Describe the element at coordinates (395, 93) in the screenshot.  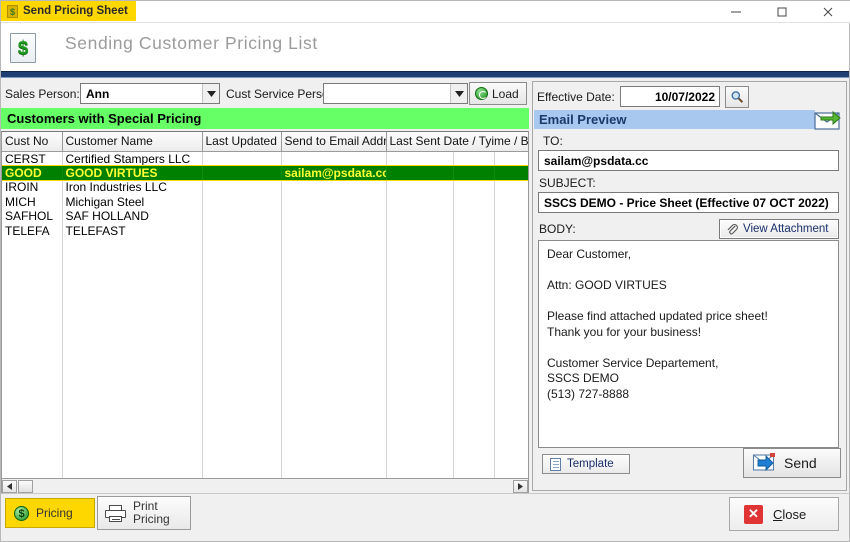
I see `cust-service-person-select` at that location.